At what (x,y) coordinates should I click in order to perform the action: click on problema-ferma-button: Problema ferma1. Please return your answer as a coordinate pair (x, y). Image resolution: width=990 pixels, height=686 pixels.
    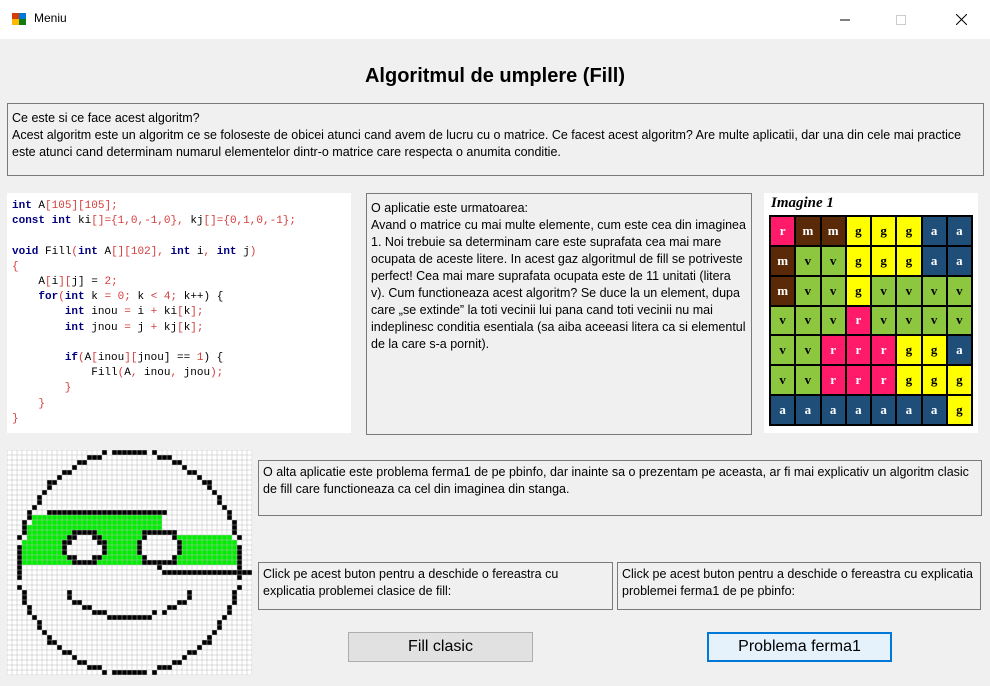
    Looking at the image, I should click on (799, 647).